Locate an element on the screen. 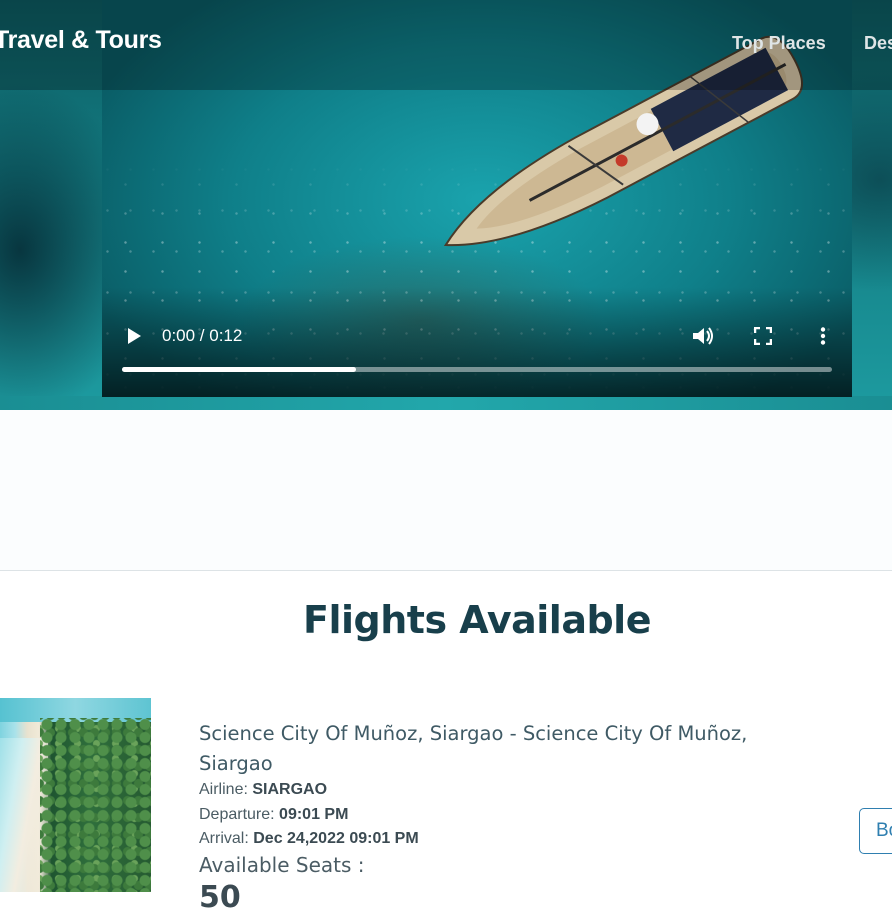 The image size is (892, 915). airline-value: SIARGAO is located at coordinates (290, 789).